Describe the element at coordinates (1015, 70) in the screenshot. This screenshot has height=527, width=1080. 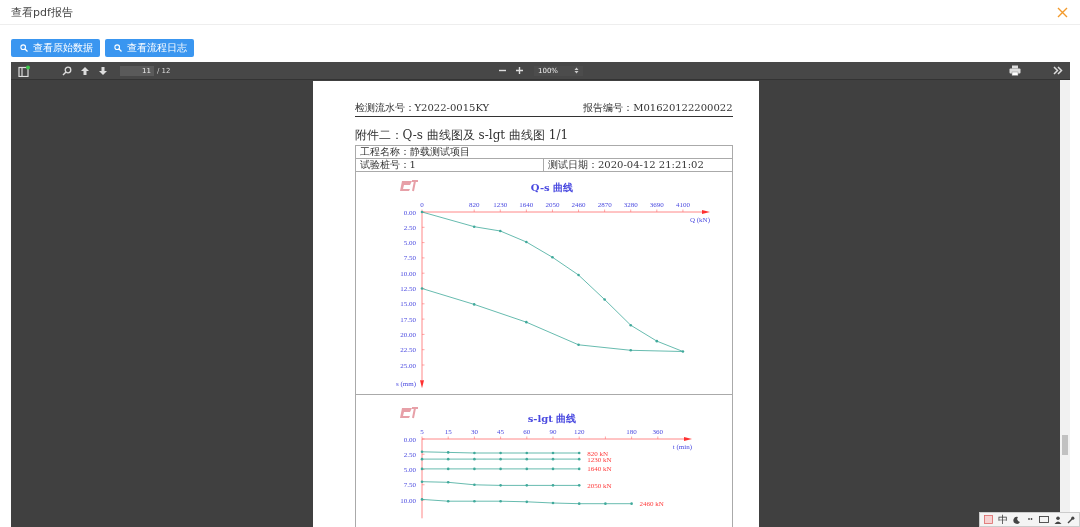
I see `print-icon` at that location.